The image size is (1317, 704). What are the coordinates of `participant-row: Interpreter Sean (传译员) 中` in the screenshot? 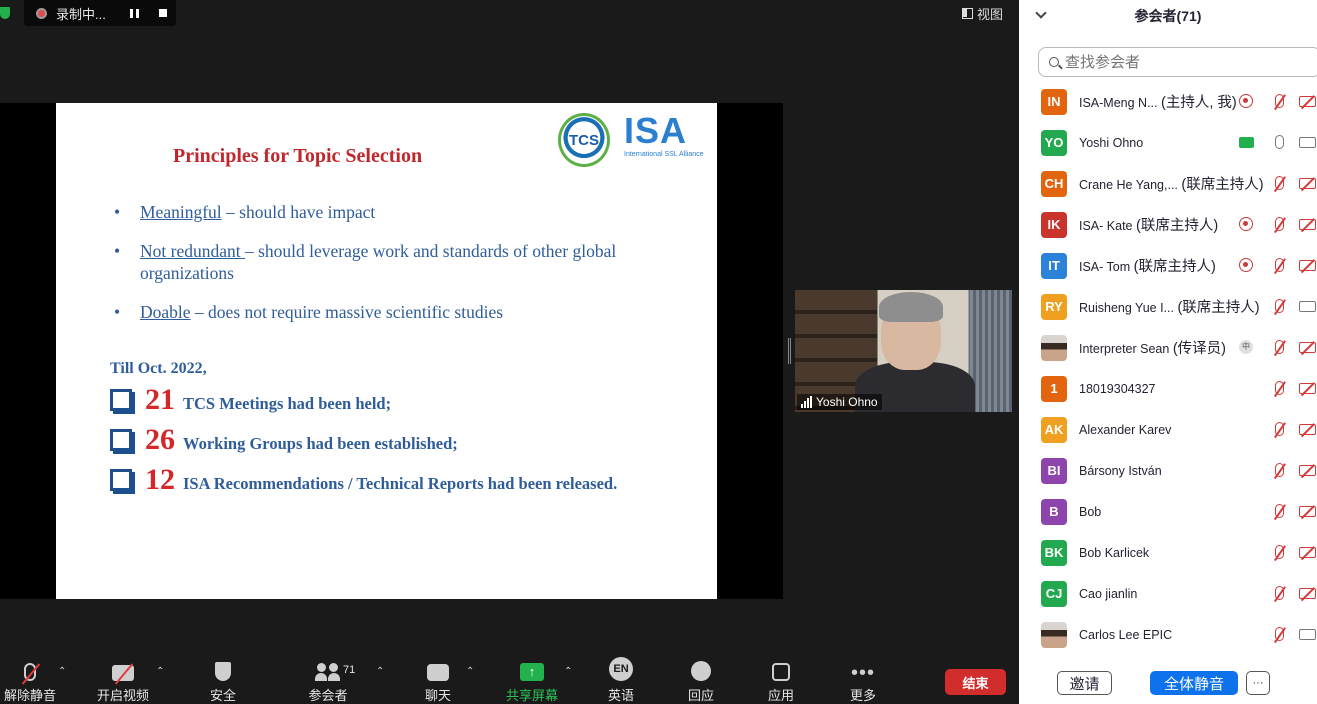 It's located at (1168, 347).